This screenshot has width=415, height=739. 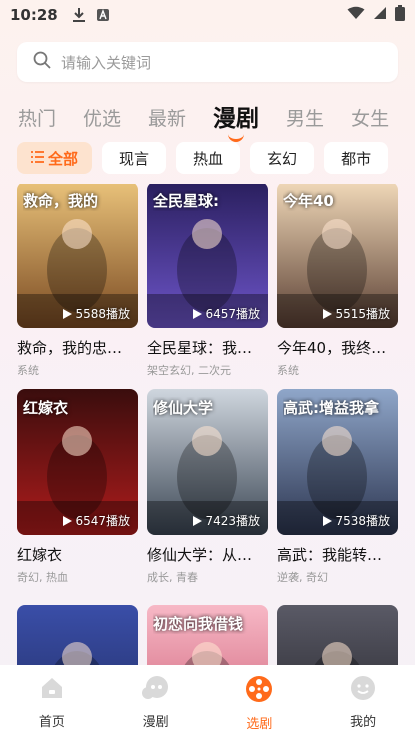 What do you see at coordinates (189, 370) in the screenshot?
I see `drama-tags: 架空玄幻, 二次元` at bounding box center [189, 370].